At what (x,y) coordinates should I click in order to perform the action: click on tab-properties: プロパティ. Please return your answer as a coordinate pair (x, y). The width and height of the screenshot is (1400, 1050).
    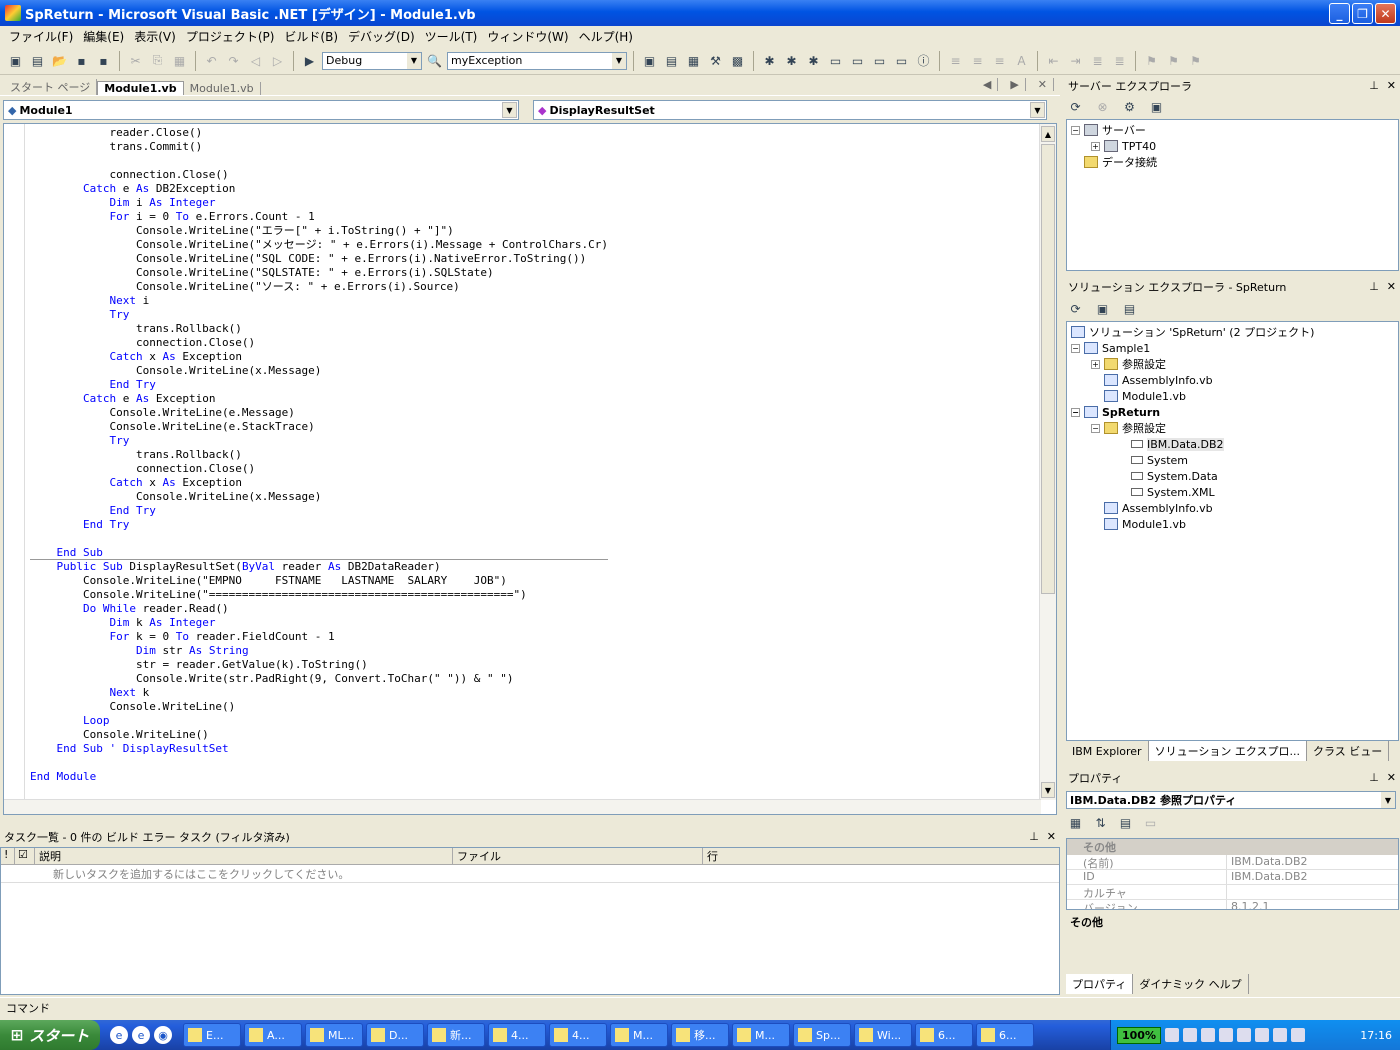
    Looking at the image, I should click on (1100, 984).